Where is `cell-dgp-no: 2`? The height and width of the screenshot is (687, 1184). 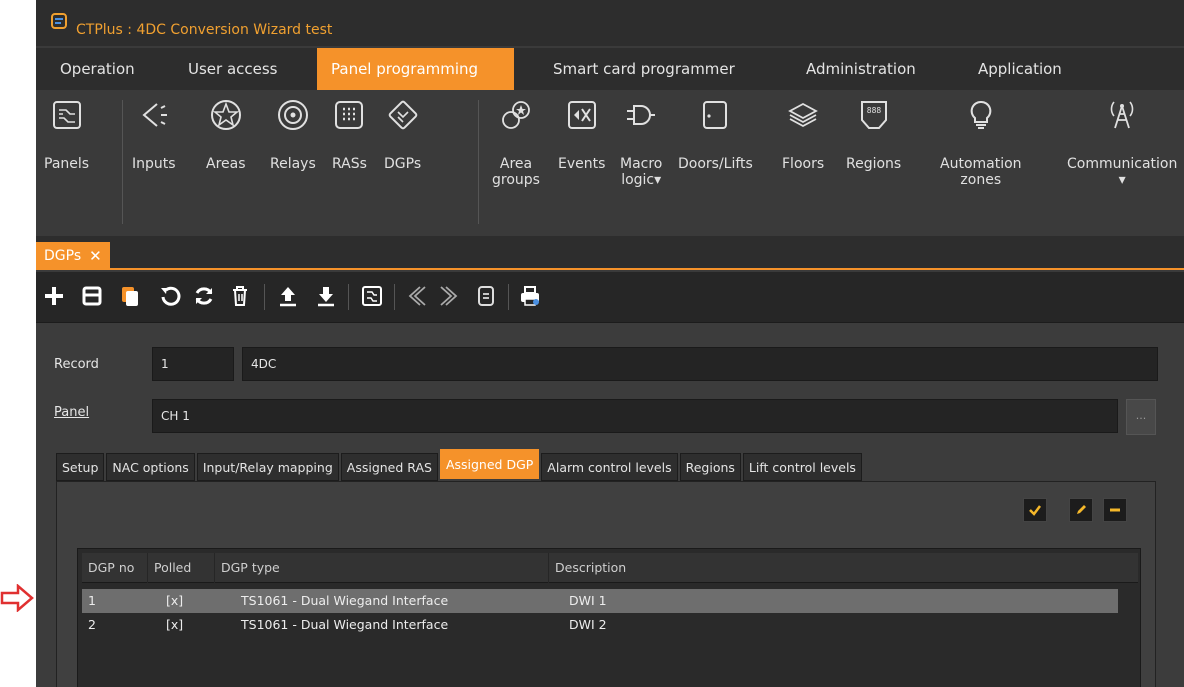 cell-dgp-no: 2 is located at coordinates (92, 624).